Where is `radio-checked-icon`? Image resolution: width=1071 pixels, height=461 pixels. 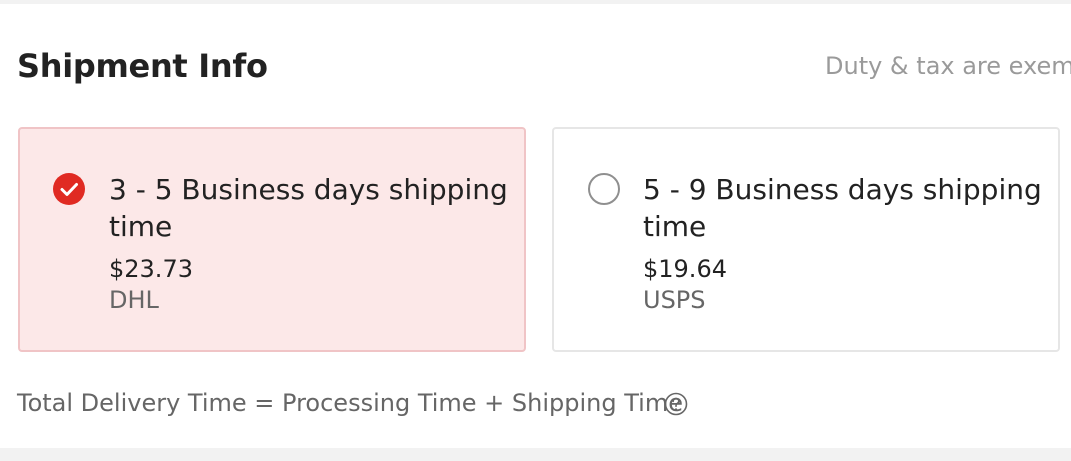
radio-checked-icon is located at coordinates (69, 189).